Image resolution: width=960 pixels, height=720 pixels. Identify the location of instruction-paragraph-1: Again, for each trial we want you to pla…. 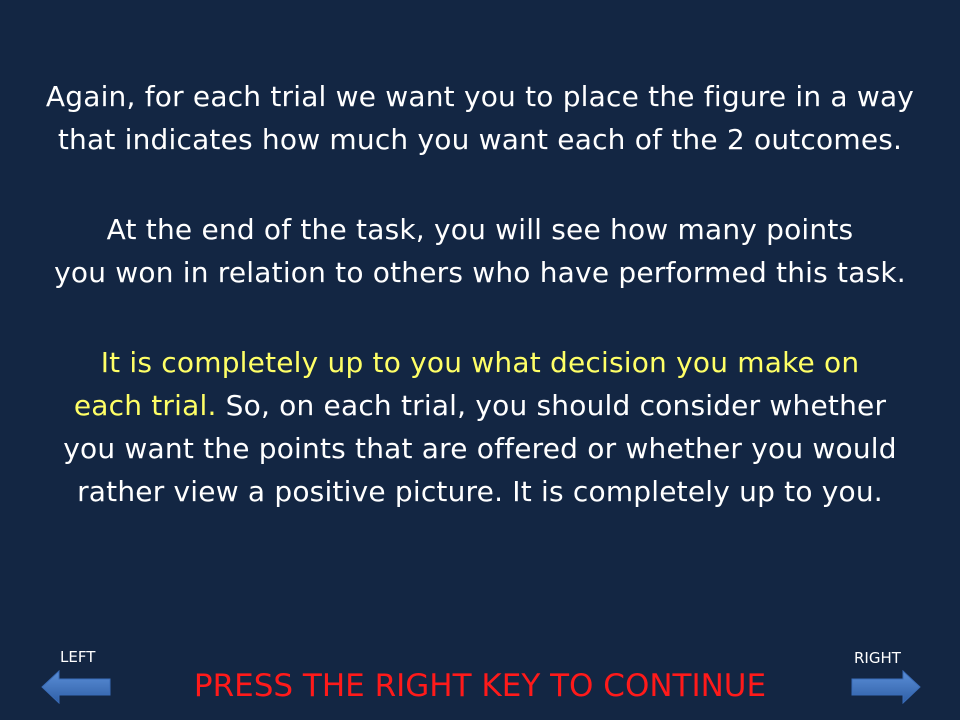
(480, 118).